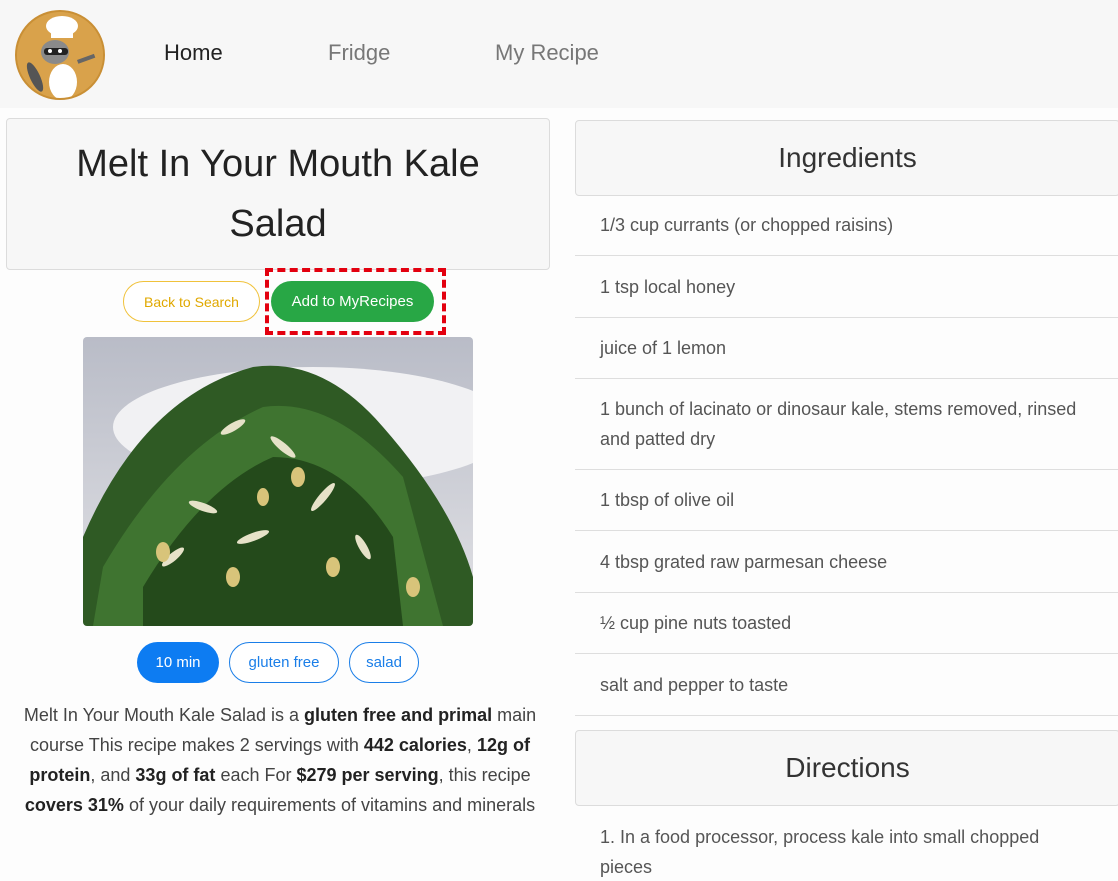 The height and width of the screenshot is (881, 1118). I want to click on tag-salad: salad, so click(384, 662).